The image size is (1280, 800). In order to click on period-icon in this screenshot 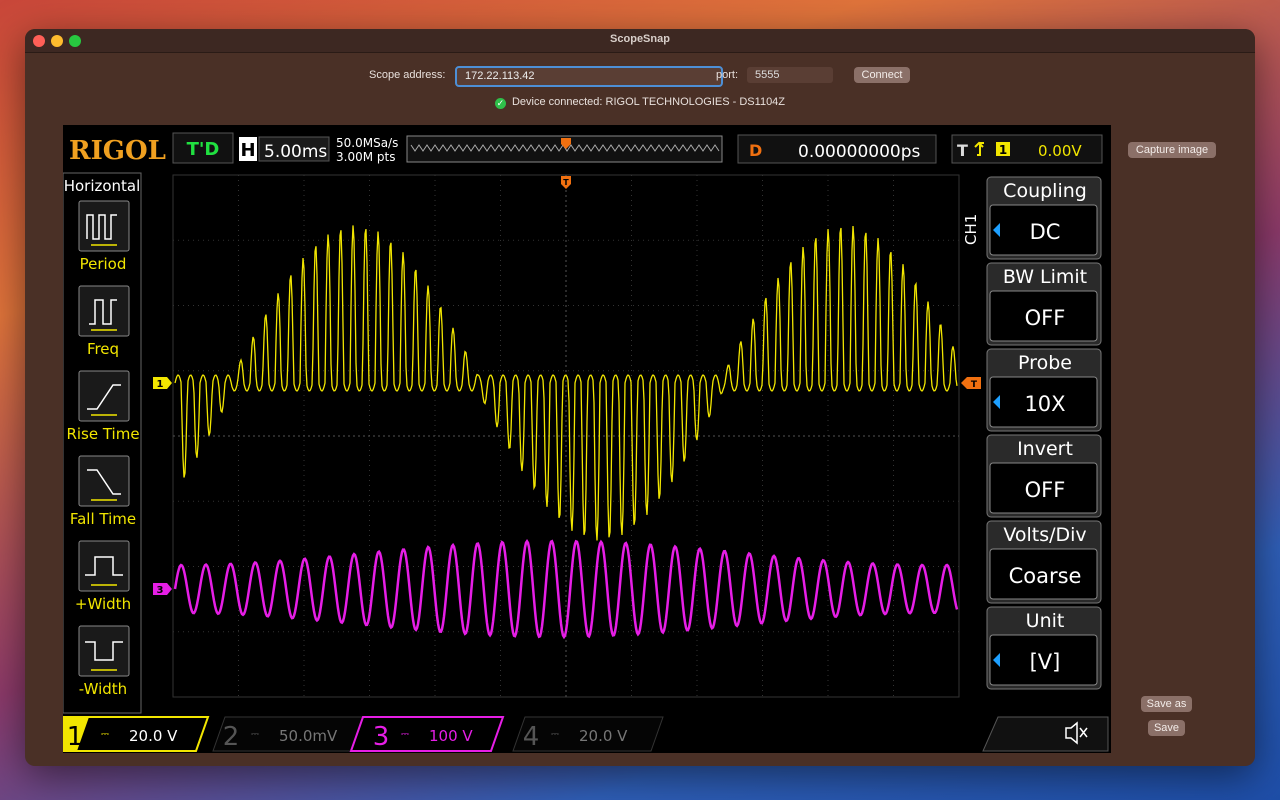, I will do `click(104, 226)`.